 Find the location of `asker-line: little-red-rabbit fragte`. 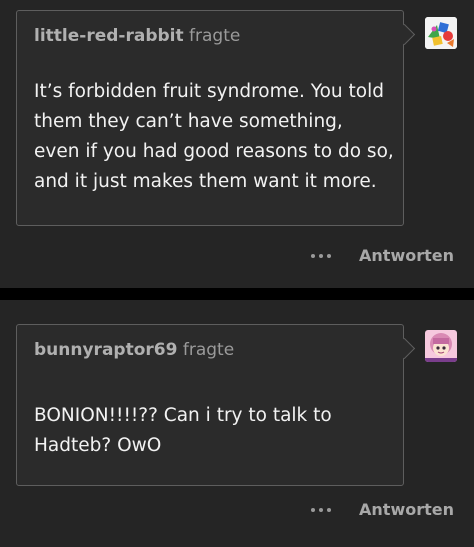

asker-line: little-red-rabbit fragte is located at coordinates (137, 36).